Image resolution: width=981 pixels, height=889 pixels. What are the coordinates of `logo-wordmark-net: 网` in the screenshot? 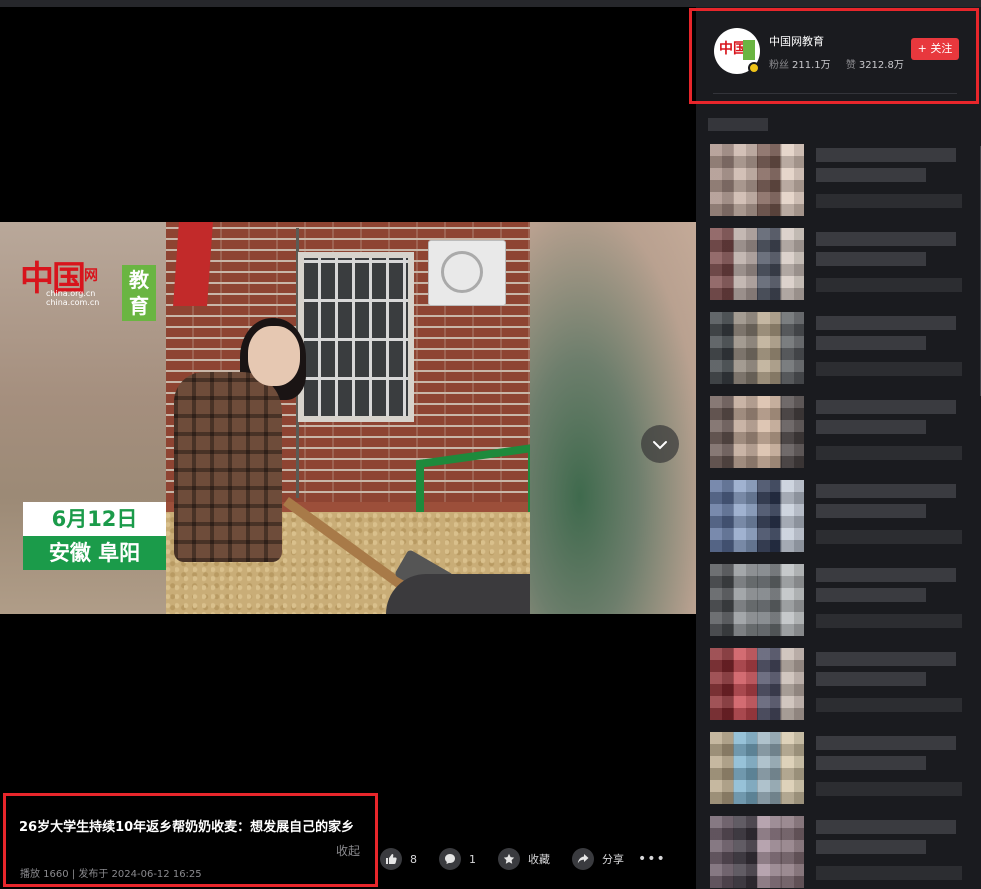 It's located at (91, 276).